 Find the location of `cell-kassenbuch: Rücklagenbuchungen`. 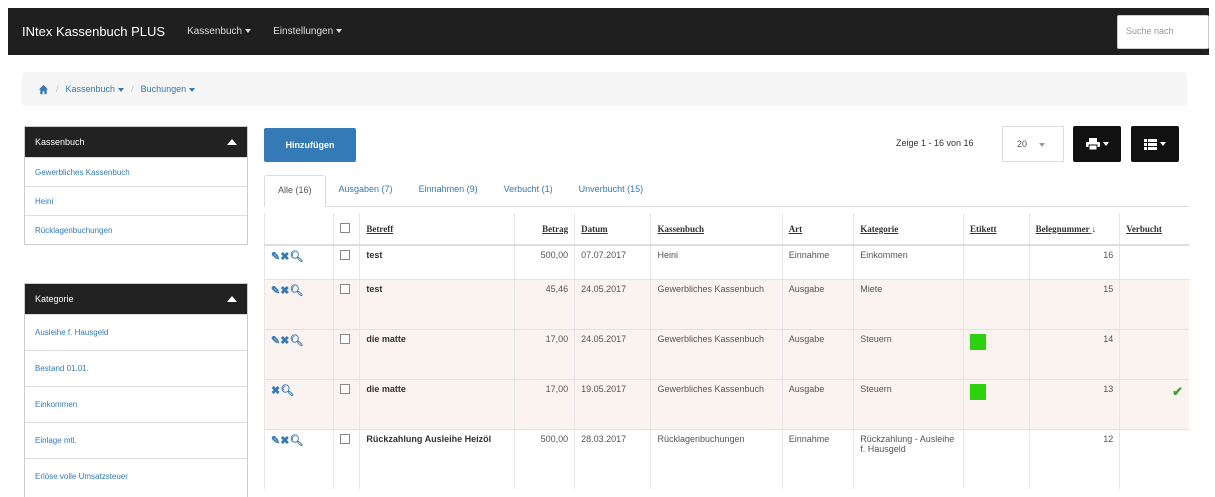

cell-kassenbuch: Rücklagenbuchungen is located at coordinates (716, 458).